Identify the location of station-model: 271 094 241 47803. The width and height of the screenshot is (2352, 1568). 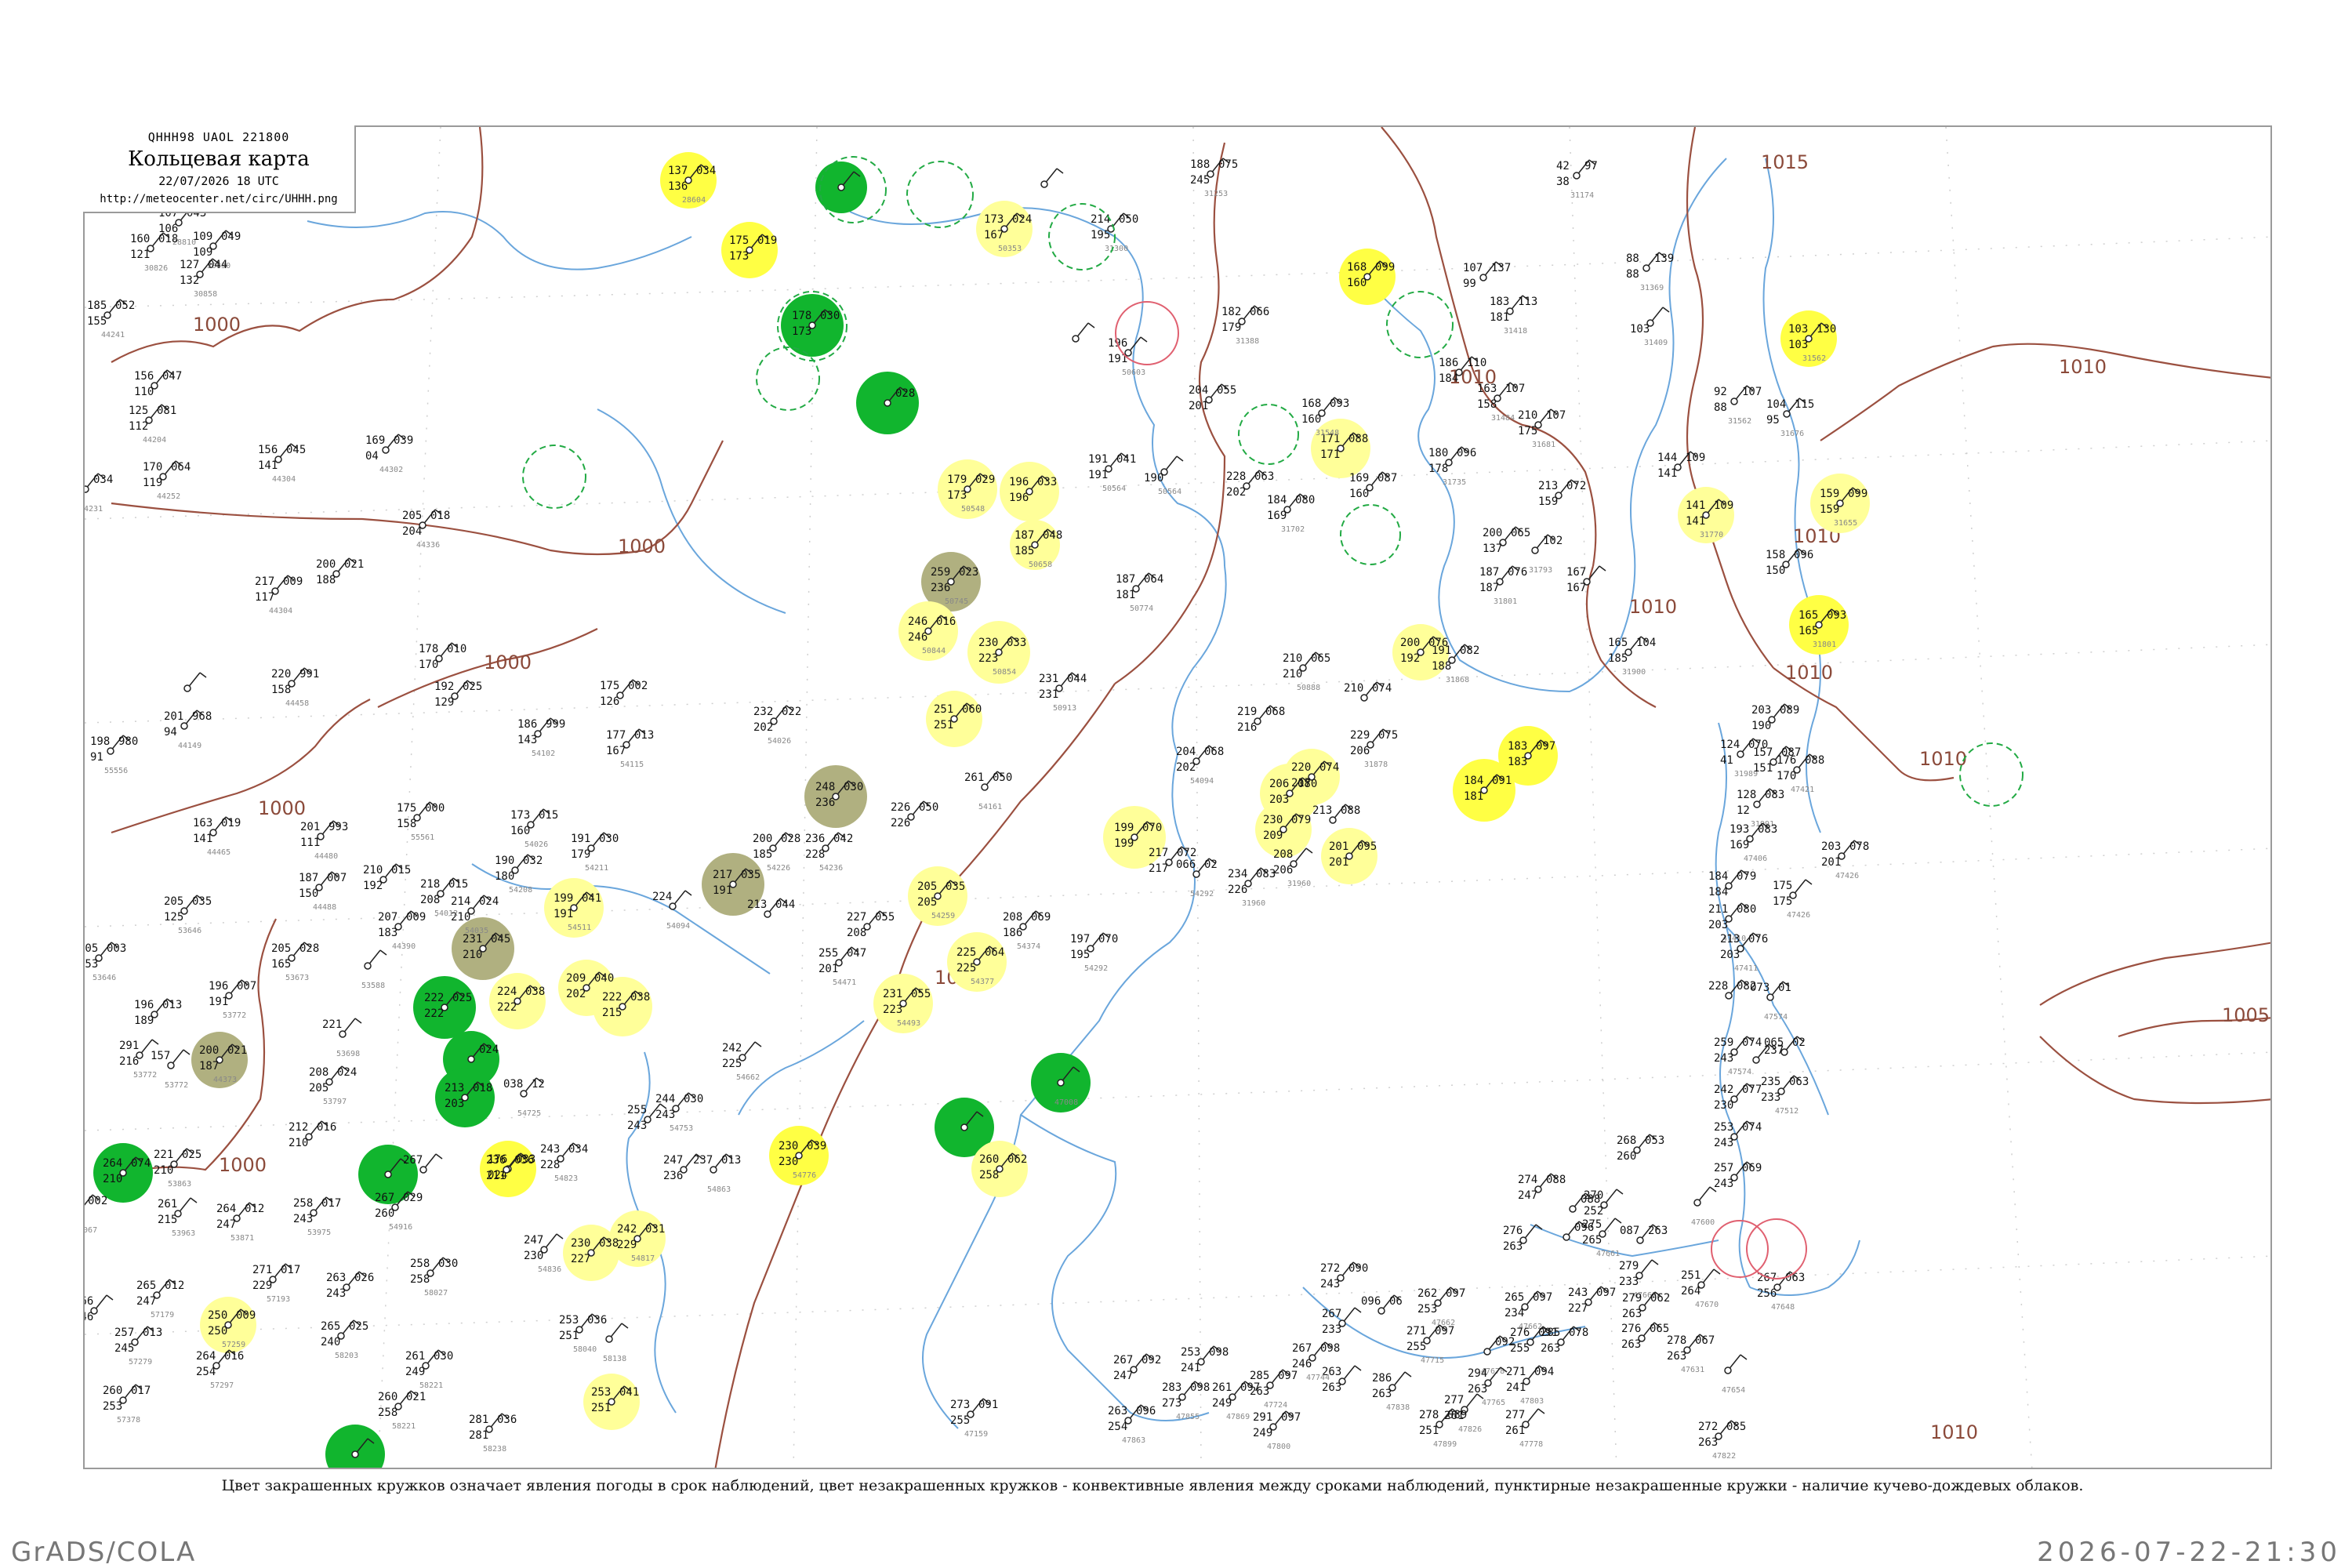
(1530, 1385).